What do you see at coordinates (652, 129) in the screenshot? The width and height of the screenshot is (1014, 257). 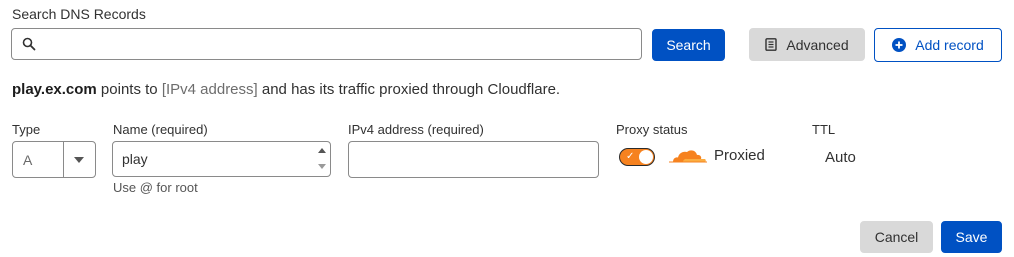 I see `proxy-status-label: Proxy status` at bounding box center [652, 129].